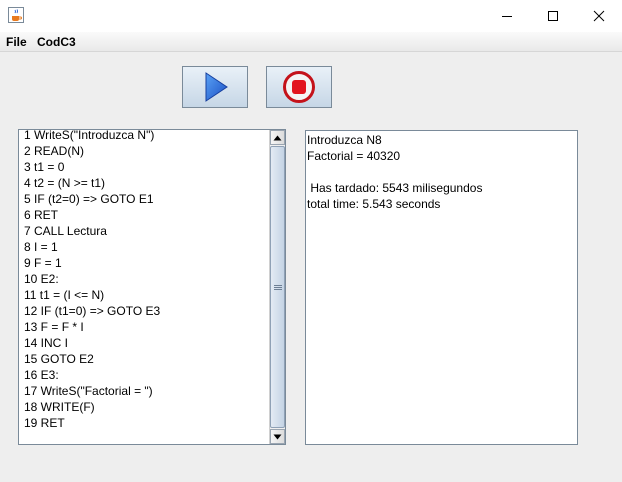 The width and height of the screenshot is (622, 482). What do you see at coordinates (311, 16) in the screenshot?
I see `title-bar` at bounding box center [311, 16].